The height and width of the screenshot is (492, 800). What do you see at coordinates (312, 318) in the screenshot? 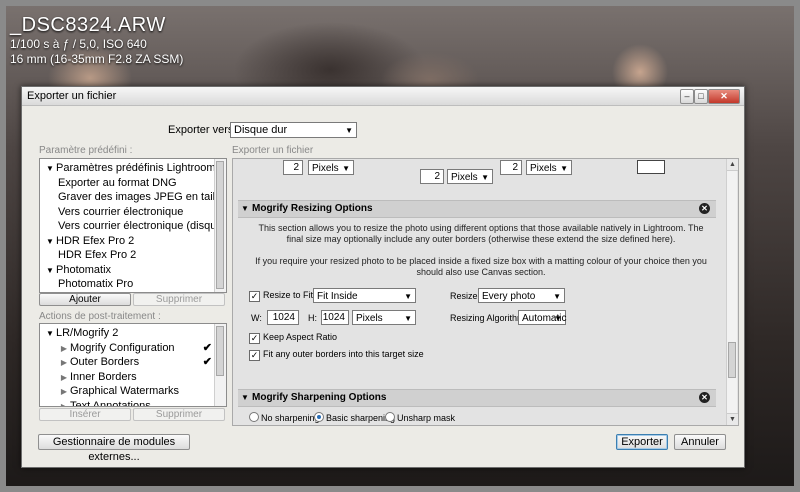
I see `height-label: H:` at bounding box center [312, 318].